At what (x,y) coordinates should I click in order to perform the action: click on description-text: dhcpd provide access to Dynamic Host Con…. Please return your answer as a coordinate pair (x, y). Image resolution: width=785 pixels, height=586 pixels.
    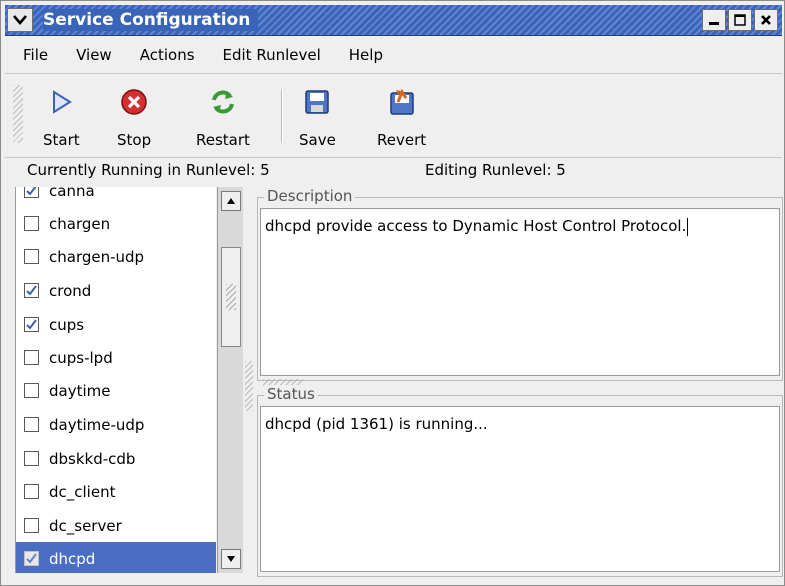
    Looking at the image, I should click on (476, 226).